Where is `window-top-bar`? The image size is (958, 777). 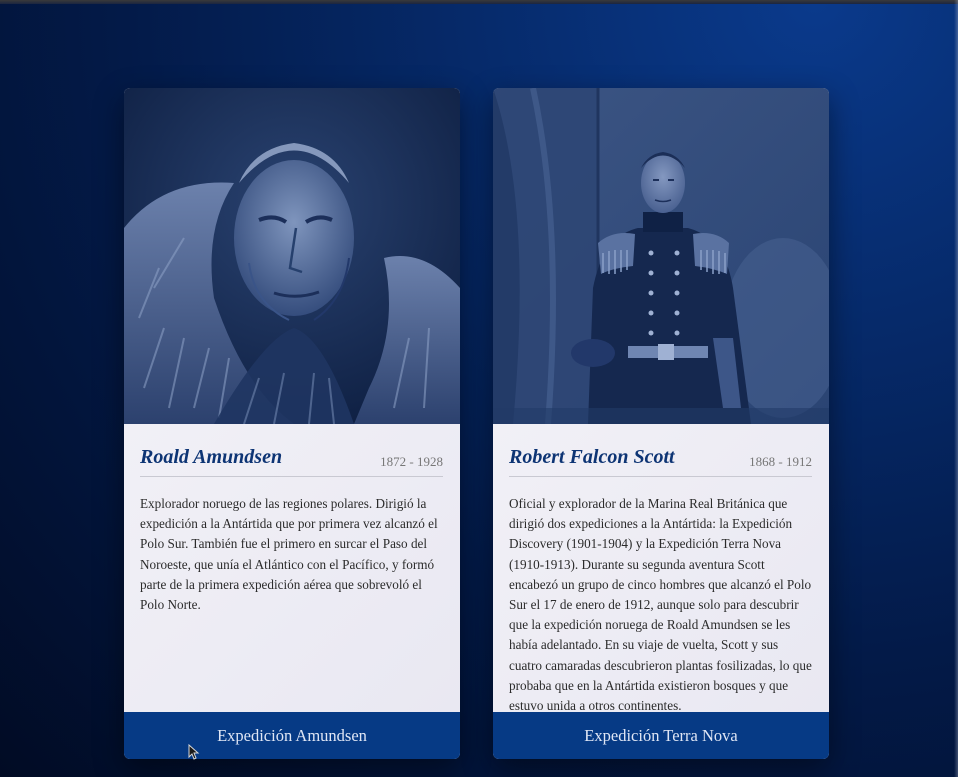 window-top-bar is located at coordinates (479, 2).